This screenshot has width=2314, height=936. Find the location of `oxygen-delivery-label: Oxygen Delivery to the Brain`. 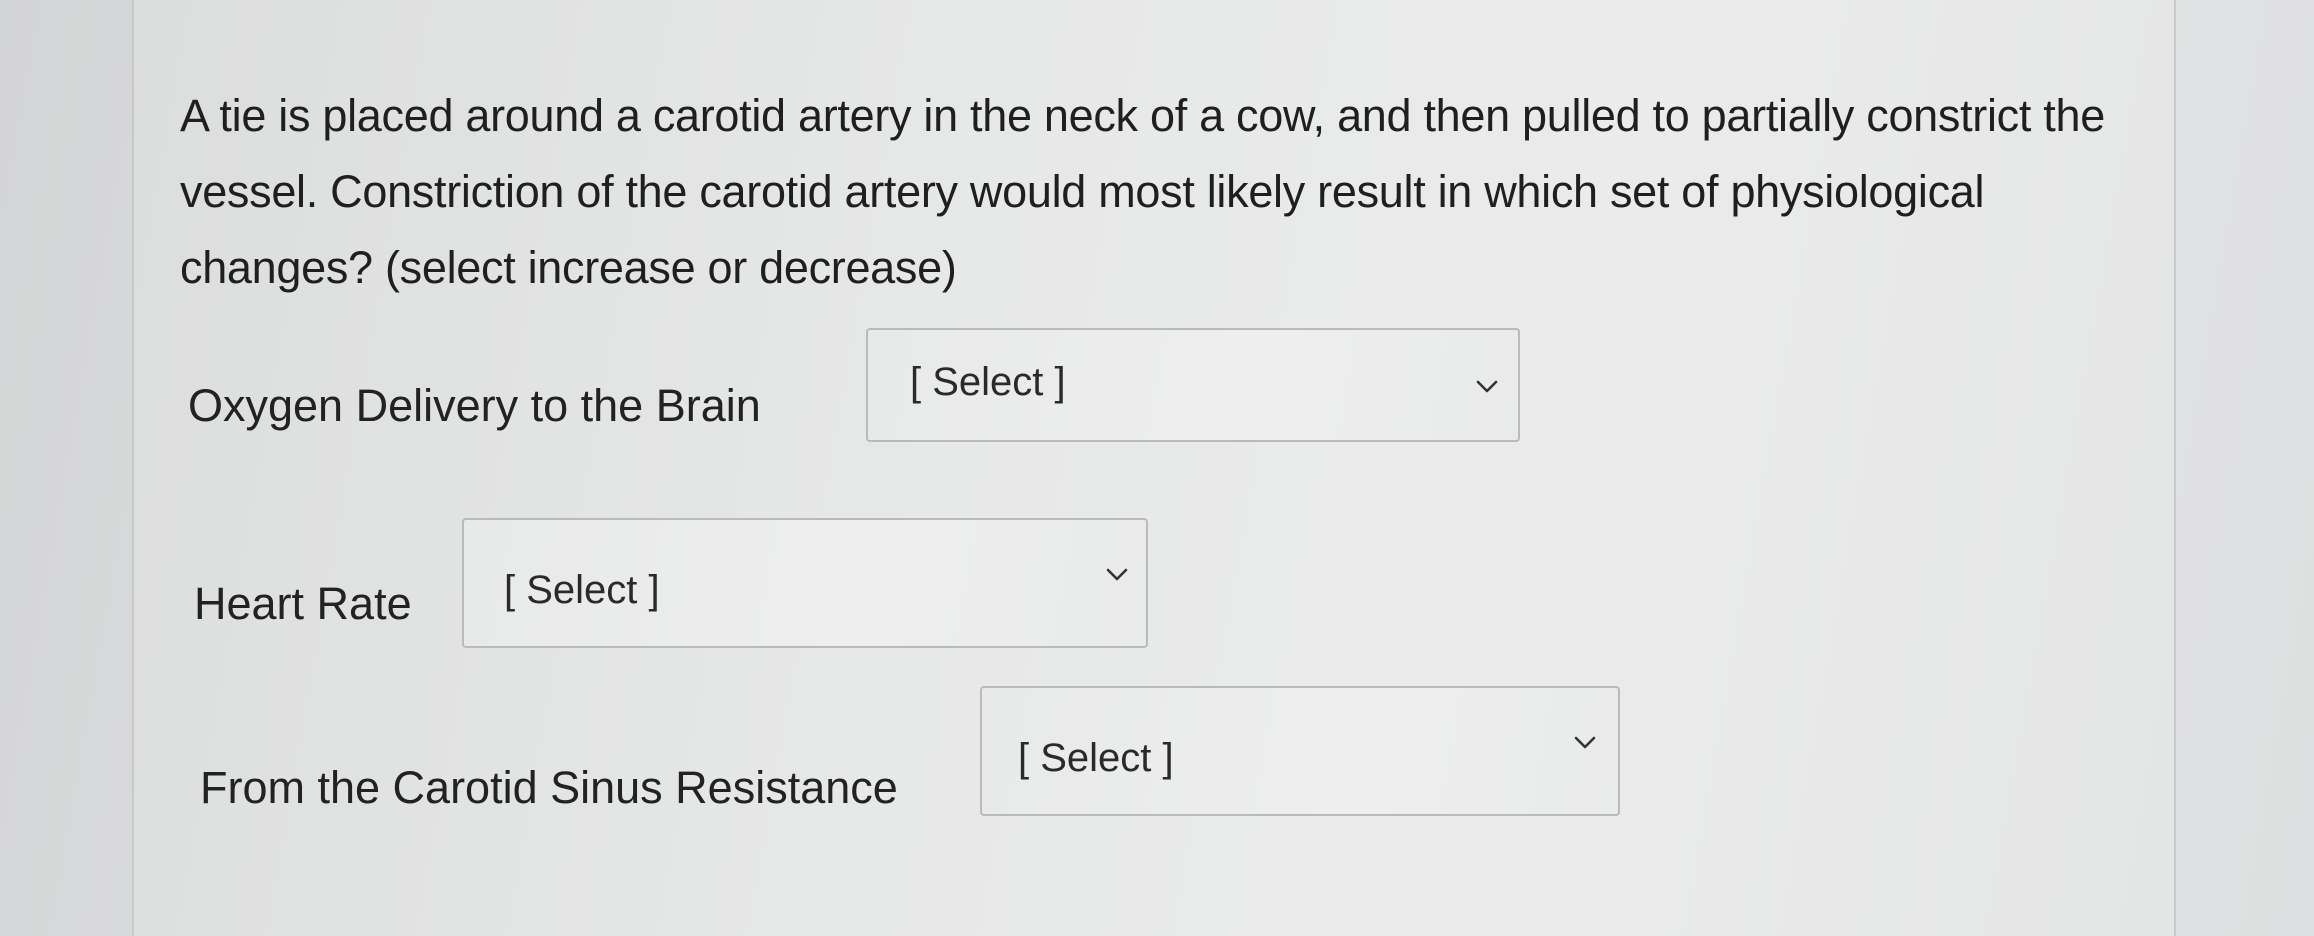

oxygen-delivery-label: Oxygen Delivery to the Brain is located at coordinates (474, 405).